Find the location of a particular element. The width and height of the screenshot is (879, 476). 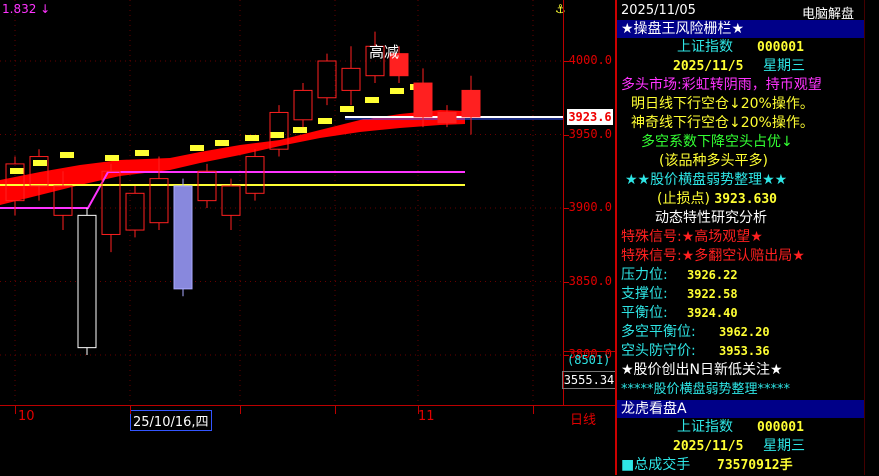

level-label: 多空平衡位: is located at coordinates (658, 332).